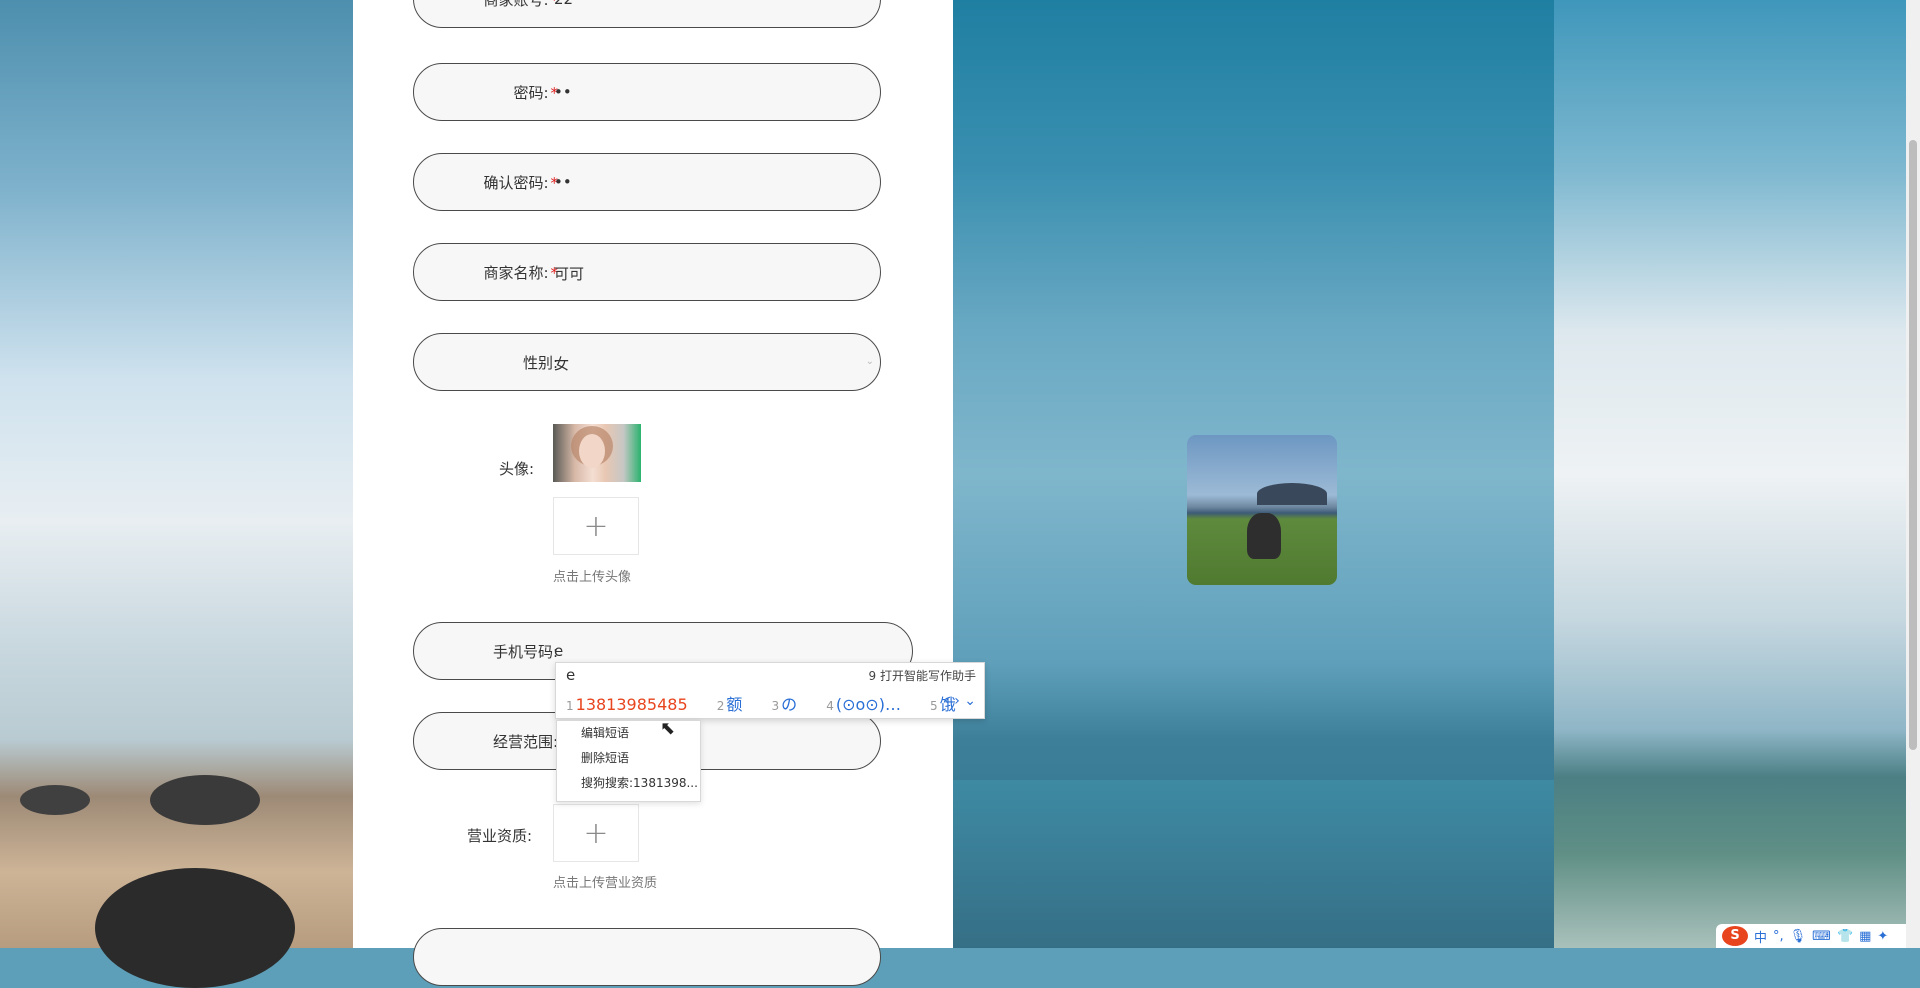 This screenshot has height=988, width=1920. What do you see at coordinates (647, 272) in the screenshot?
I see `merchant-name-field: 商家名称: * 可可` at bounding box center [647, 272].